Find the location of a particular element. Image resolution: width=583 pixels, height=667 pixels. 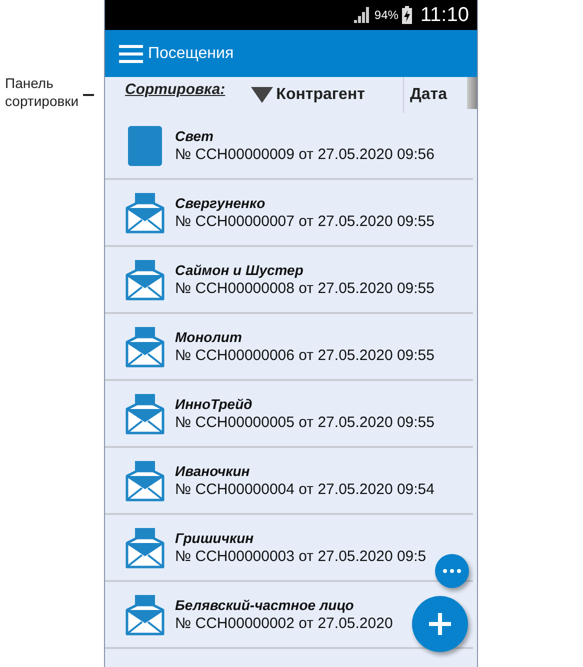

visit-document-number: № ССН00000009 от 27.05.2020 09:56 is located at coordinates (304, 154).